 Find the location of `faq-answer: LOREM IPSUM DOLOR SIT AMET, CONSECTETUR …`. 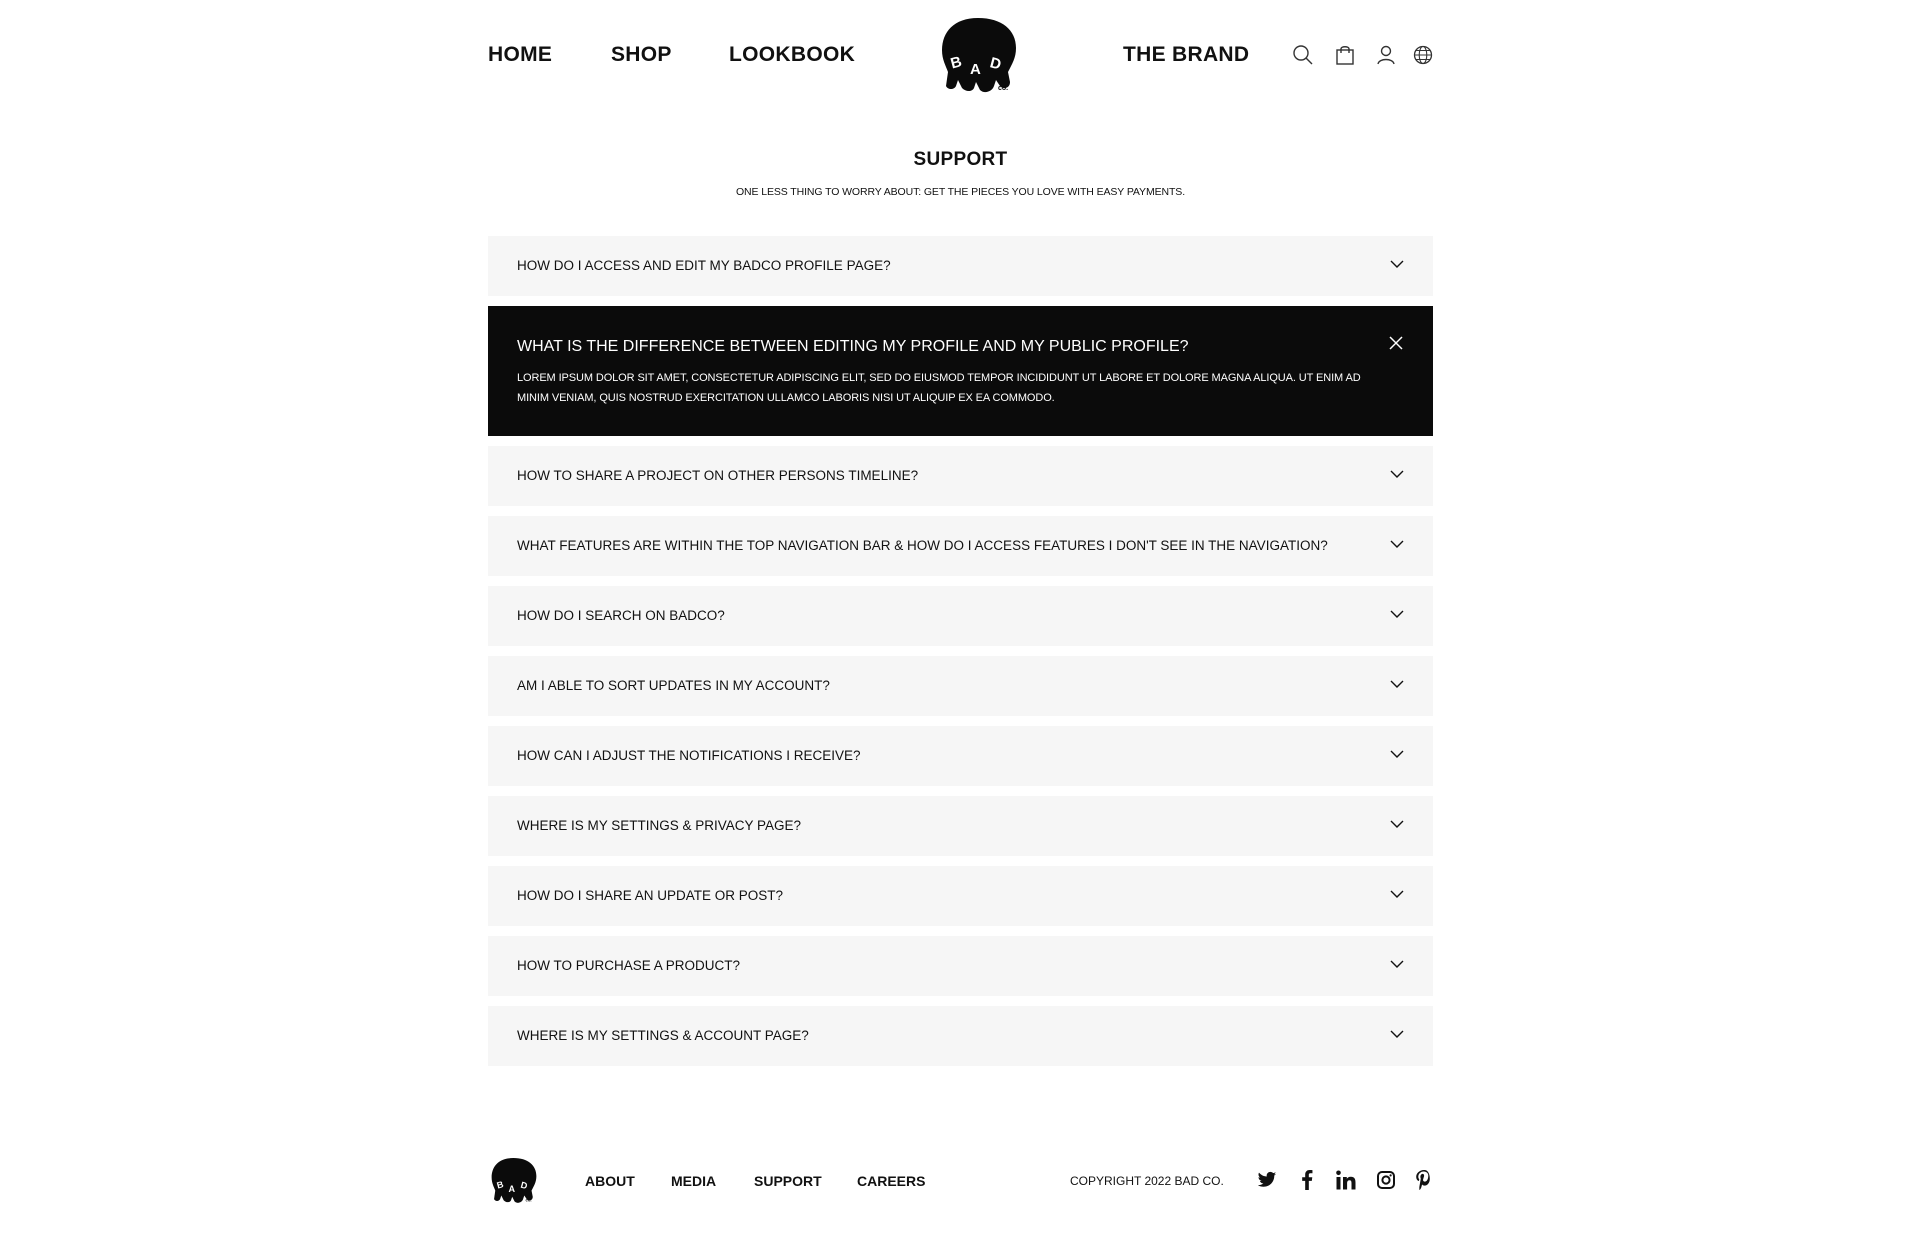

faq-answer: LOREM IPSUM DOLOR SIT AMET, CONSECTETUR … is located at coordinates (939, 388).